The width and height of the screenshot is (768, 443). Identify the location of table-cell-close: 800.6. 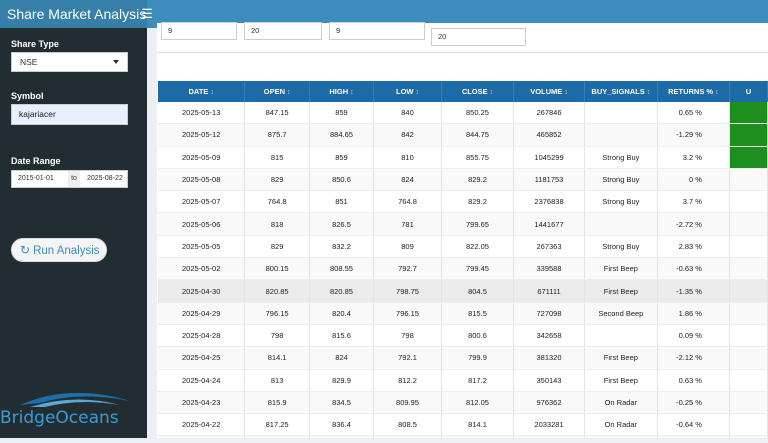
(478, 336).